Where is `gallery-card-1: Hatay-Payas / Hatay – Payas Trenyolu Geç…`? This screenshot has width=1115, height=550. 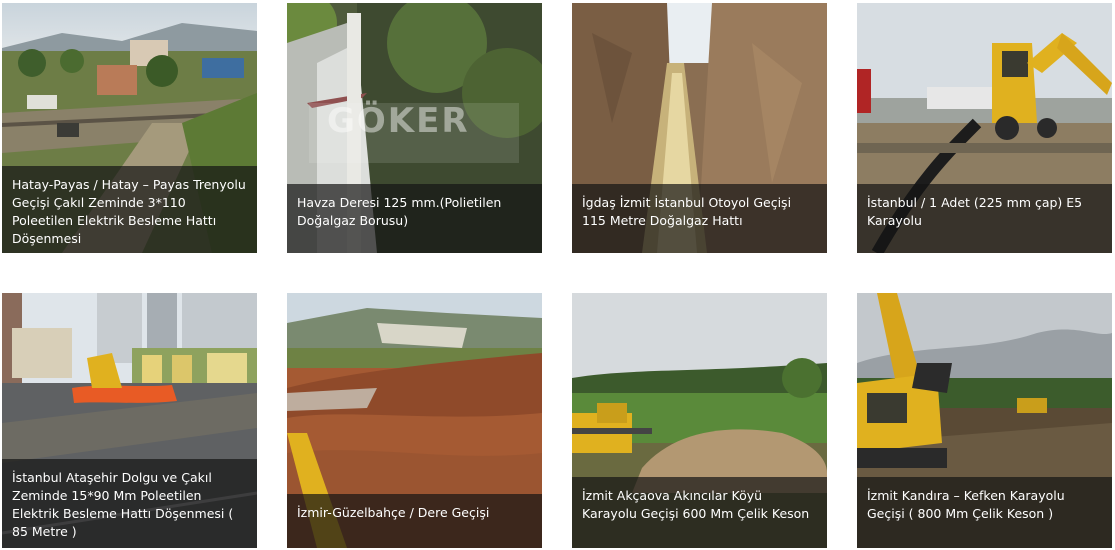
gallery-card-1: Hatay-Payas / Hatay – Payas Trenyolu Geç… is located at coordinates (129, 128).